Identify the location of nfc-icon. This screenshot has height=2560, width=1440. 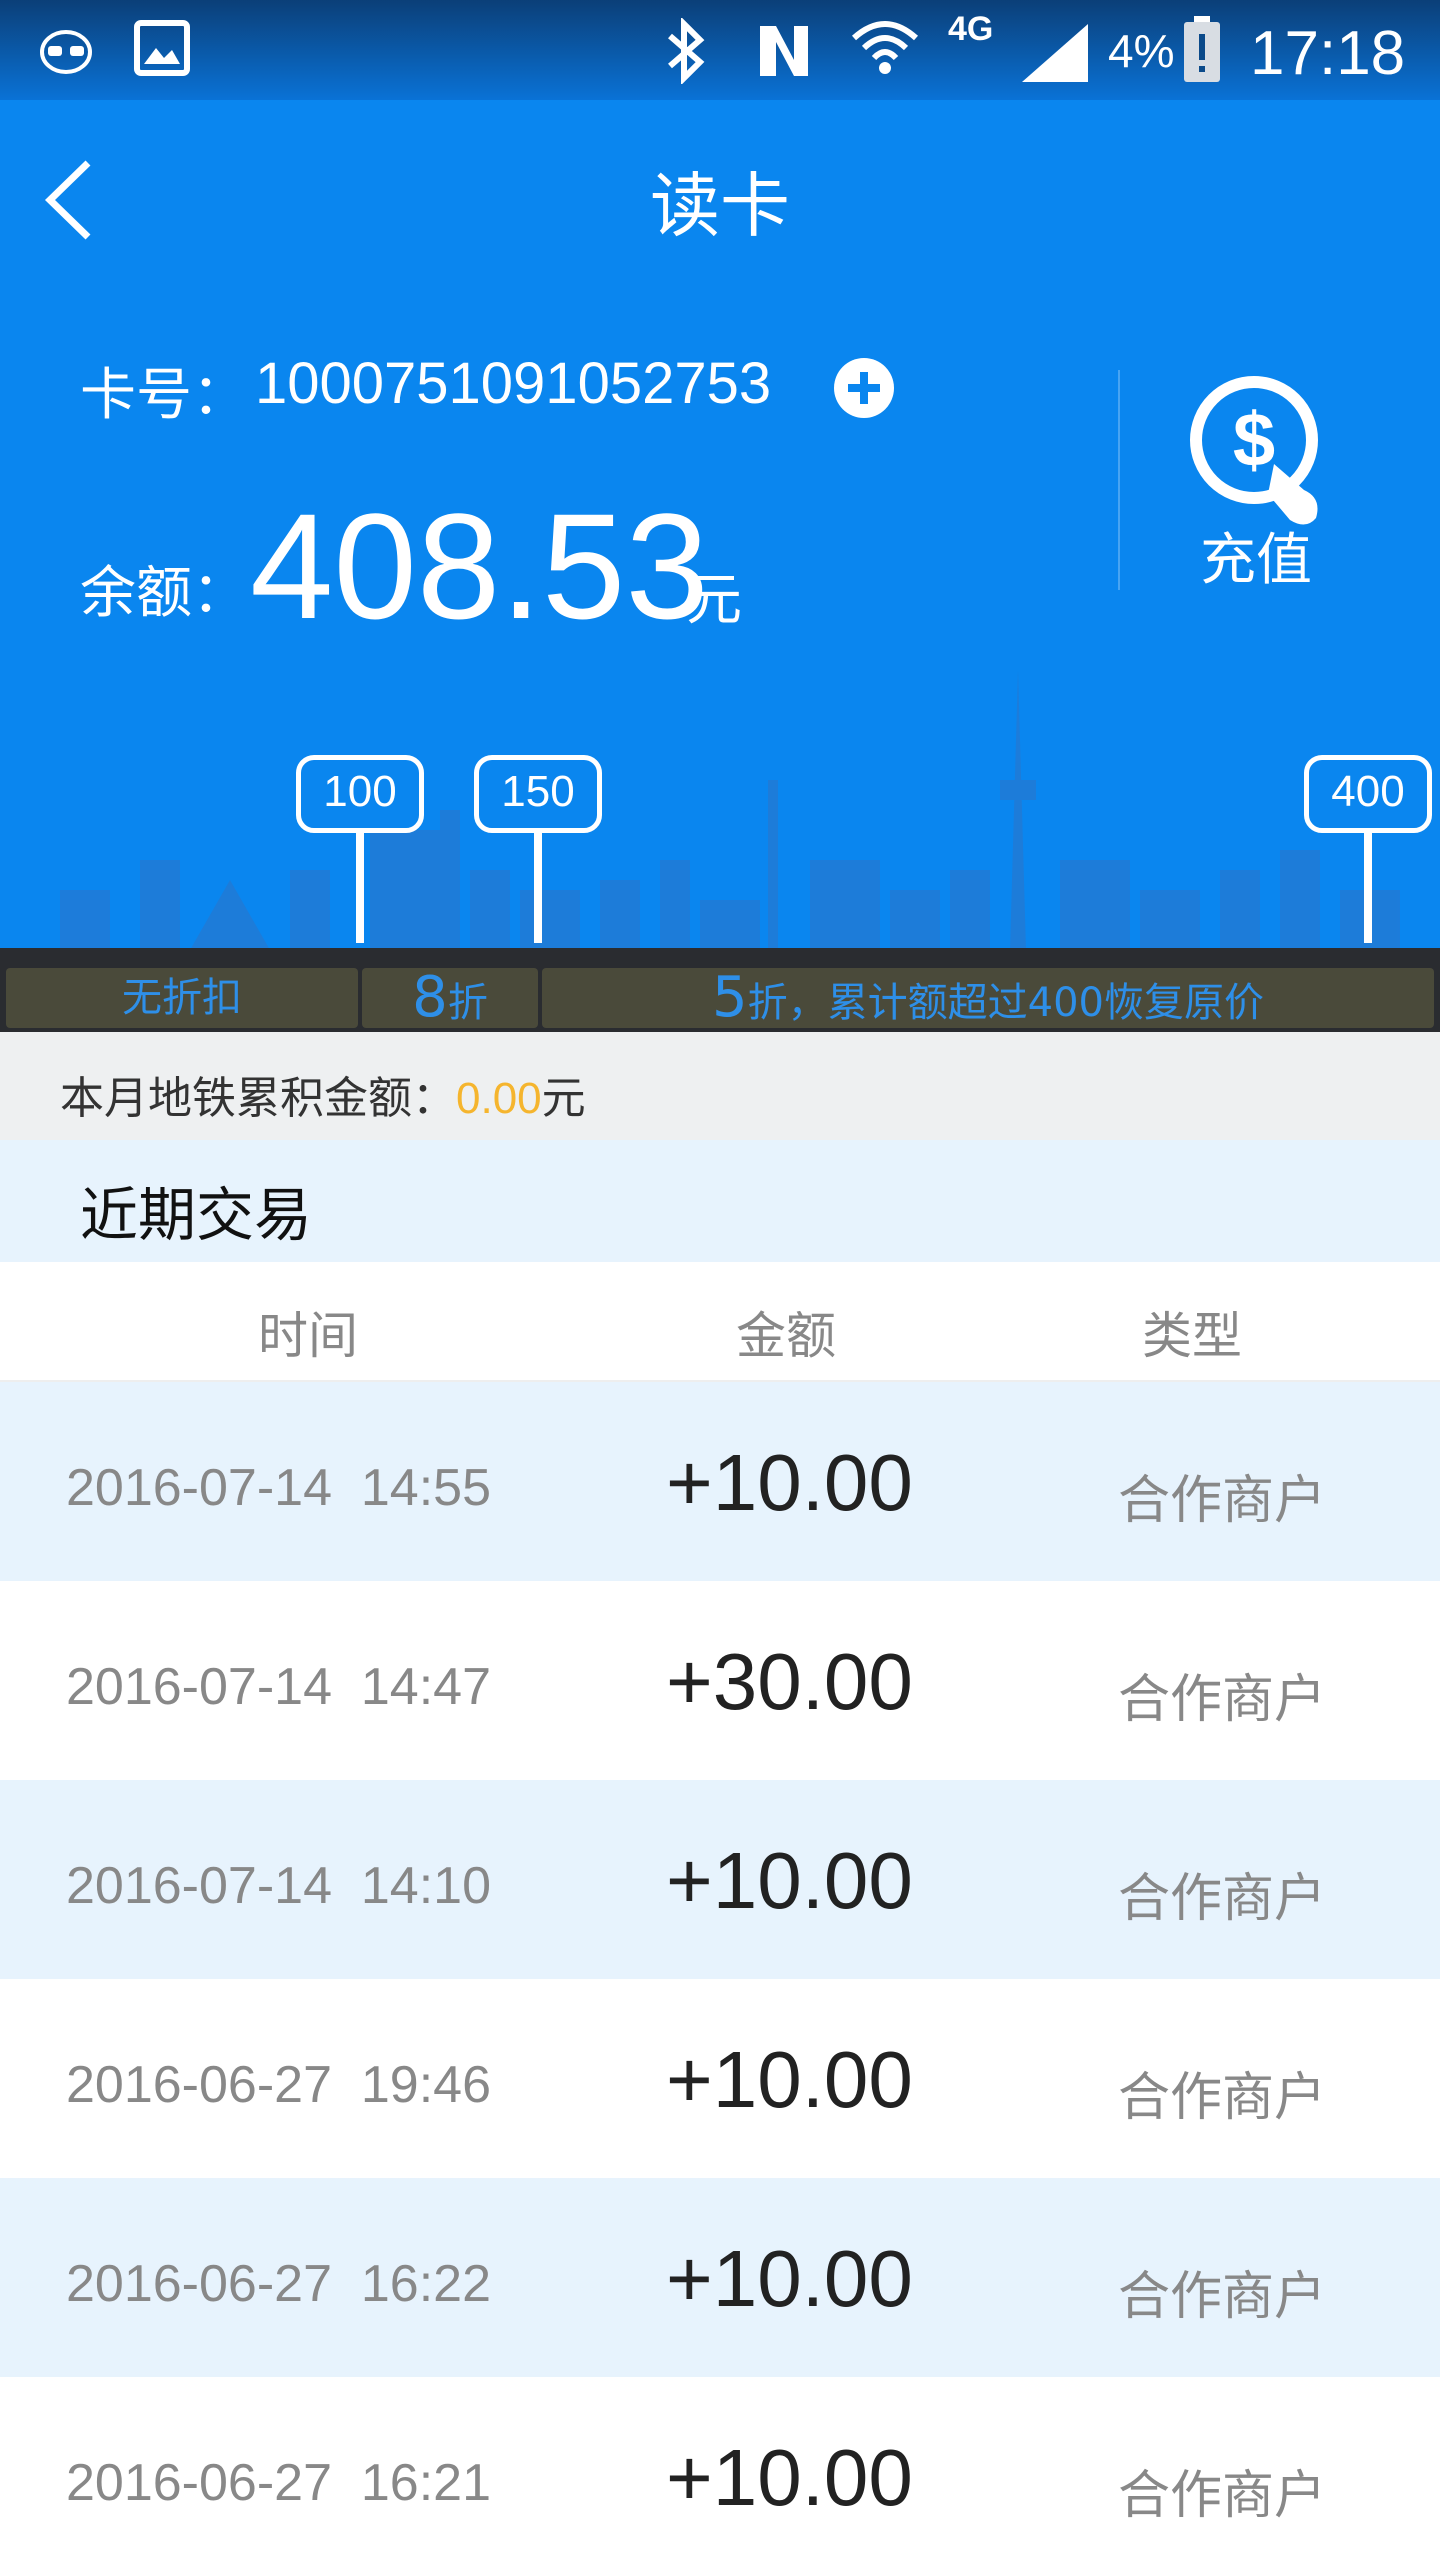
(784, 51).